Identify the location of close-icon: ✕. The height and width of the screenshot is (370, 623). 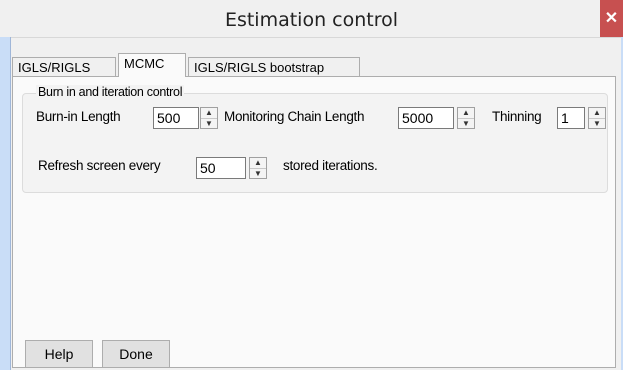
(611, 18).